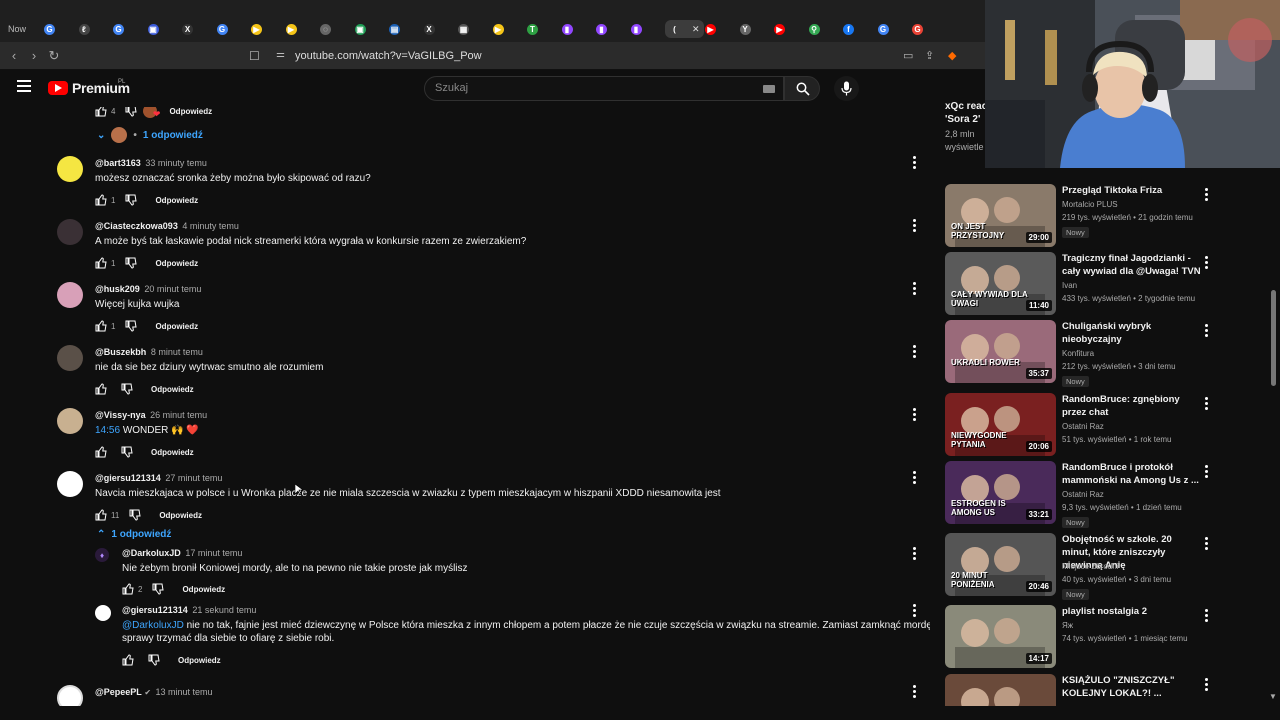  I want to click on video-thumbnail: ON JEST PRZYSTOJNY 29:00, so click(1000, 215).